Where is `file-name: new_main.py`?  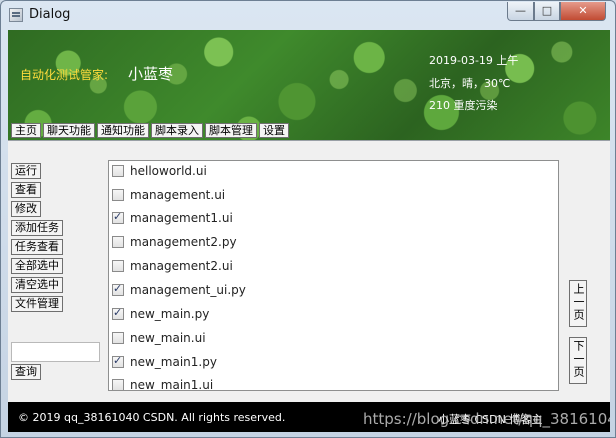 file-name: new_main.py is located at coordinates (170, 314).